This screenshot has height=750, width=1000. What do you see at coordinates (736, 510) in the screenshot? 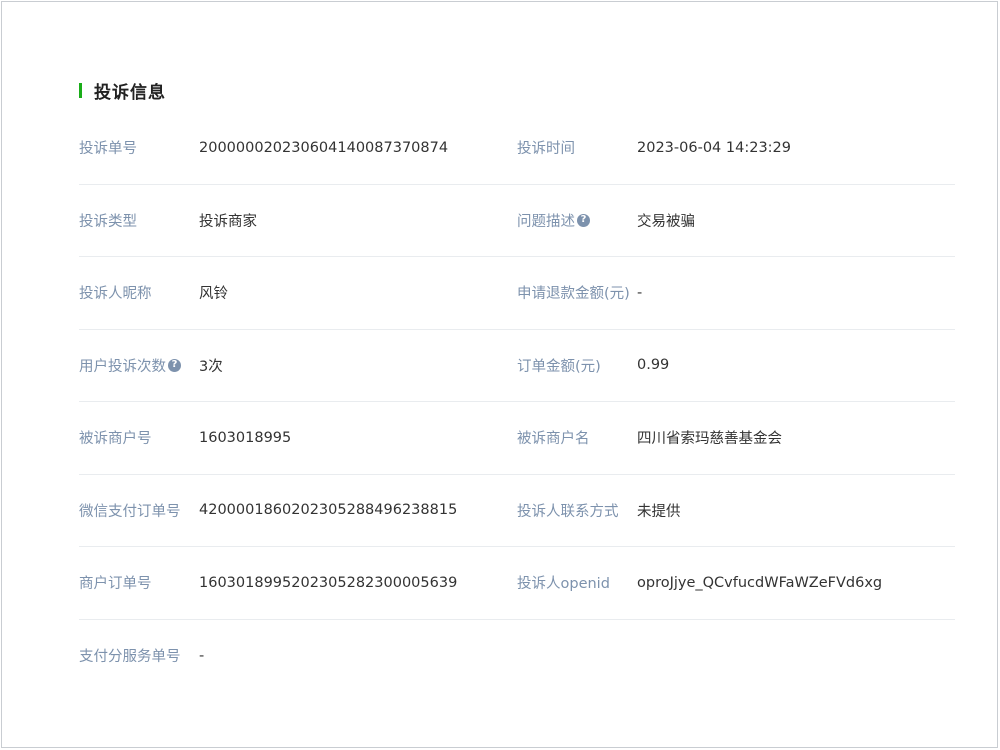
I see `field-complainant-contact: 投诉人联系方式 未提供` at bounding box center [736, 510].